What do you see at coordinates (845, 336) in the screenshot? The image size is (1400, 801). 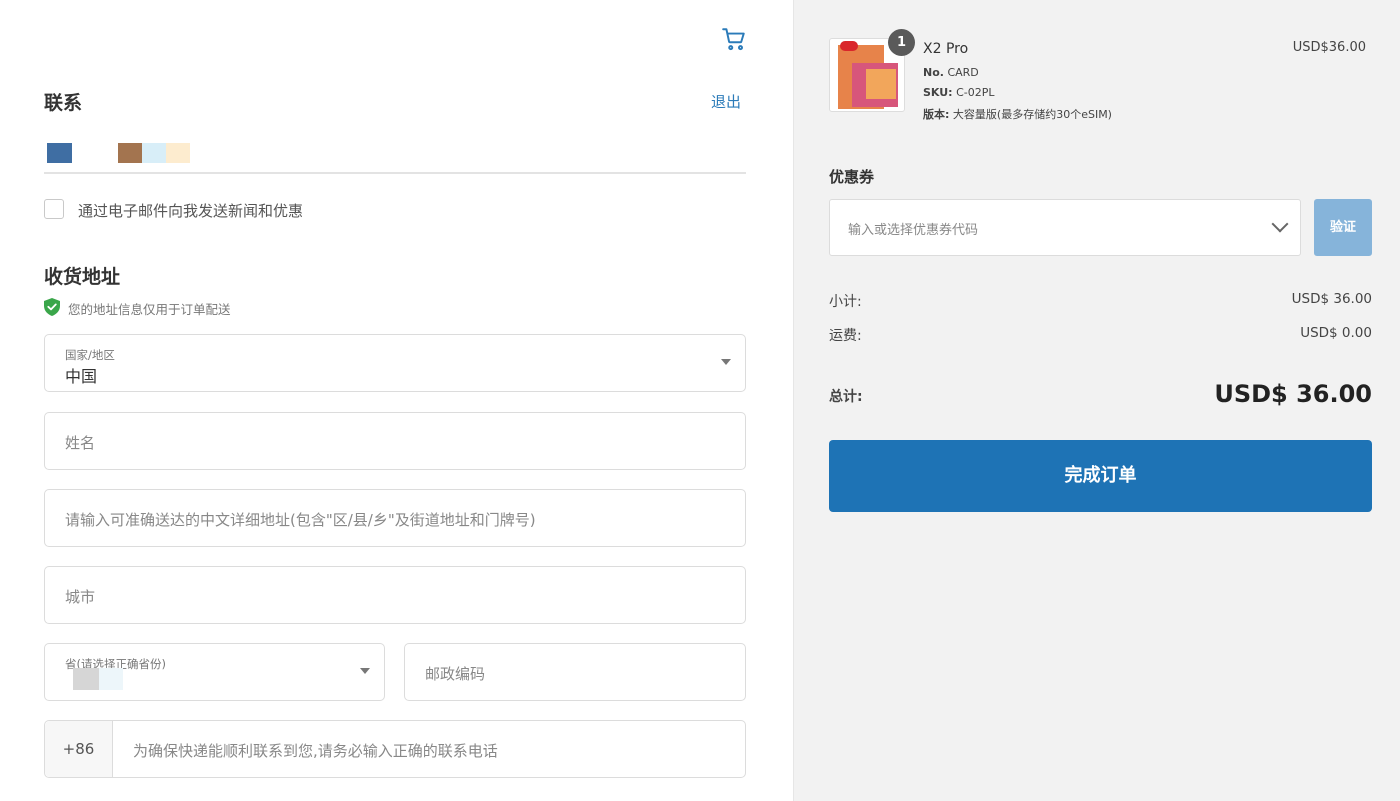 I see `shipping-fee-label: 运费:` at bounding box center [845, 336].